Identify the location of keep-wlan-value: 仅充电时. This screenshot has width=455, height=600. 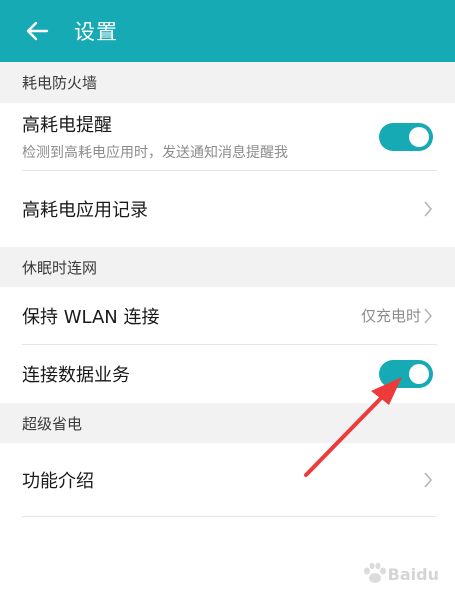
(390, 316).